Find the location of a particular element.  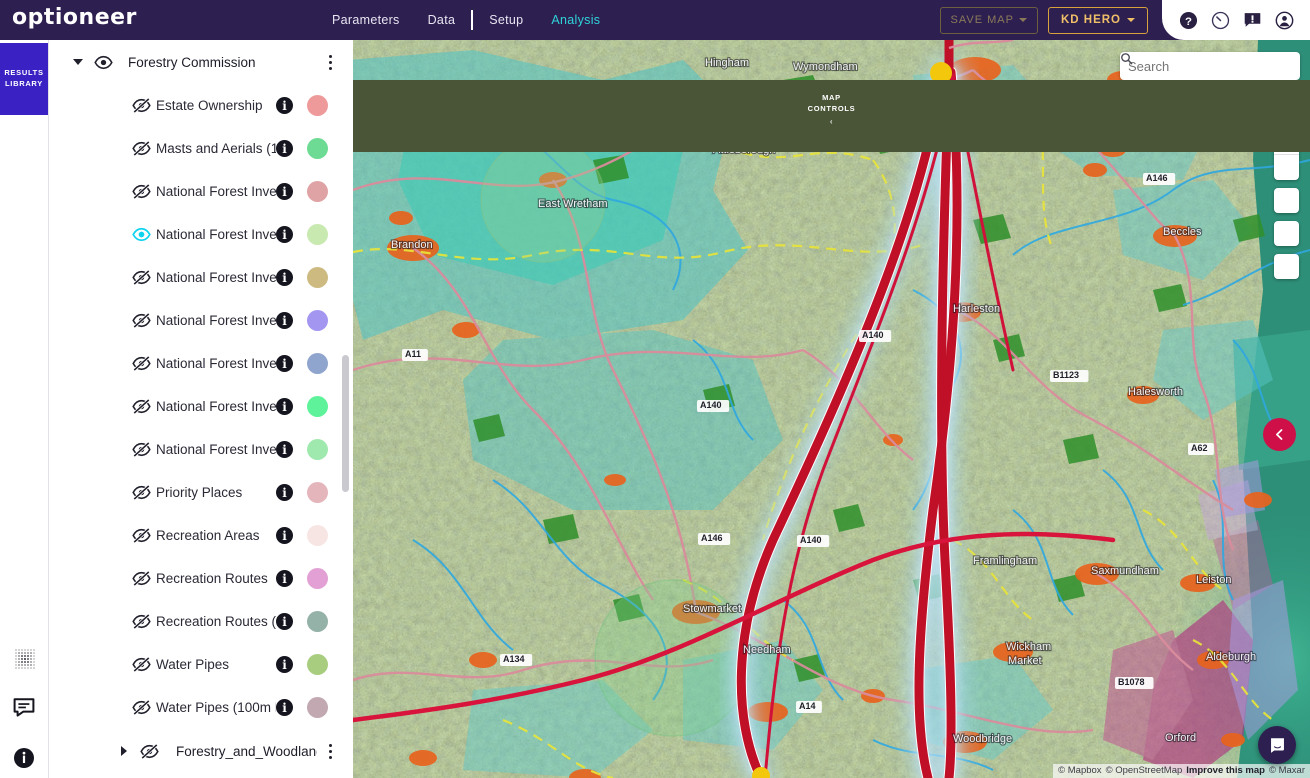

layer-row: Masts and Aerials (1 i is located at coordinates (195, 148).